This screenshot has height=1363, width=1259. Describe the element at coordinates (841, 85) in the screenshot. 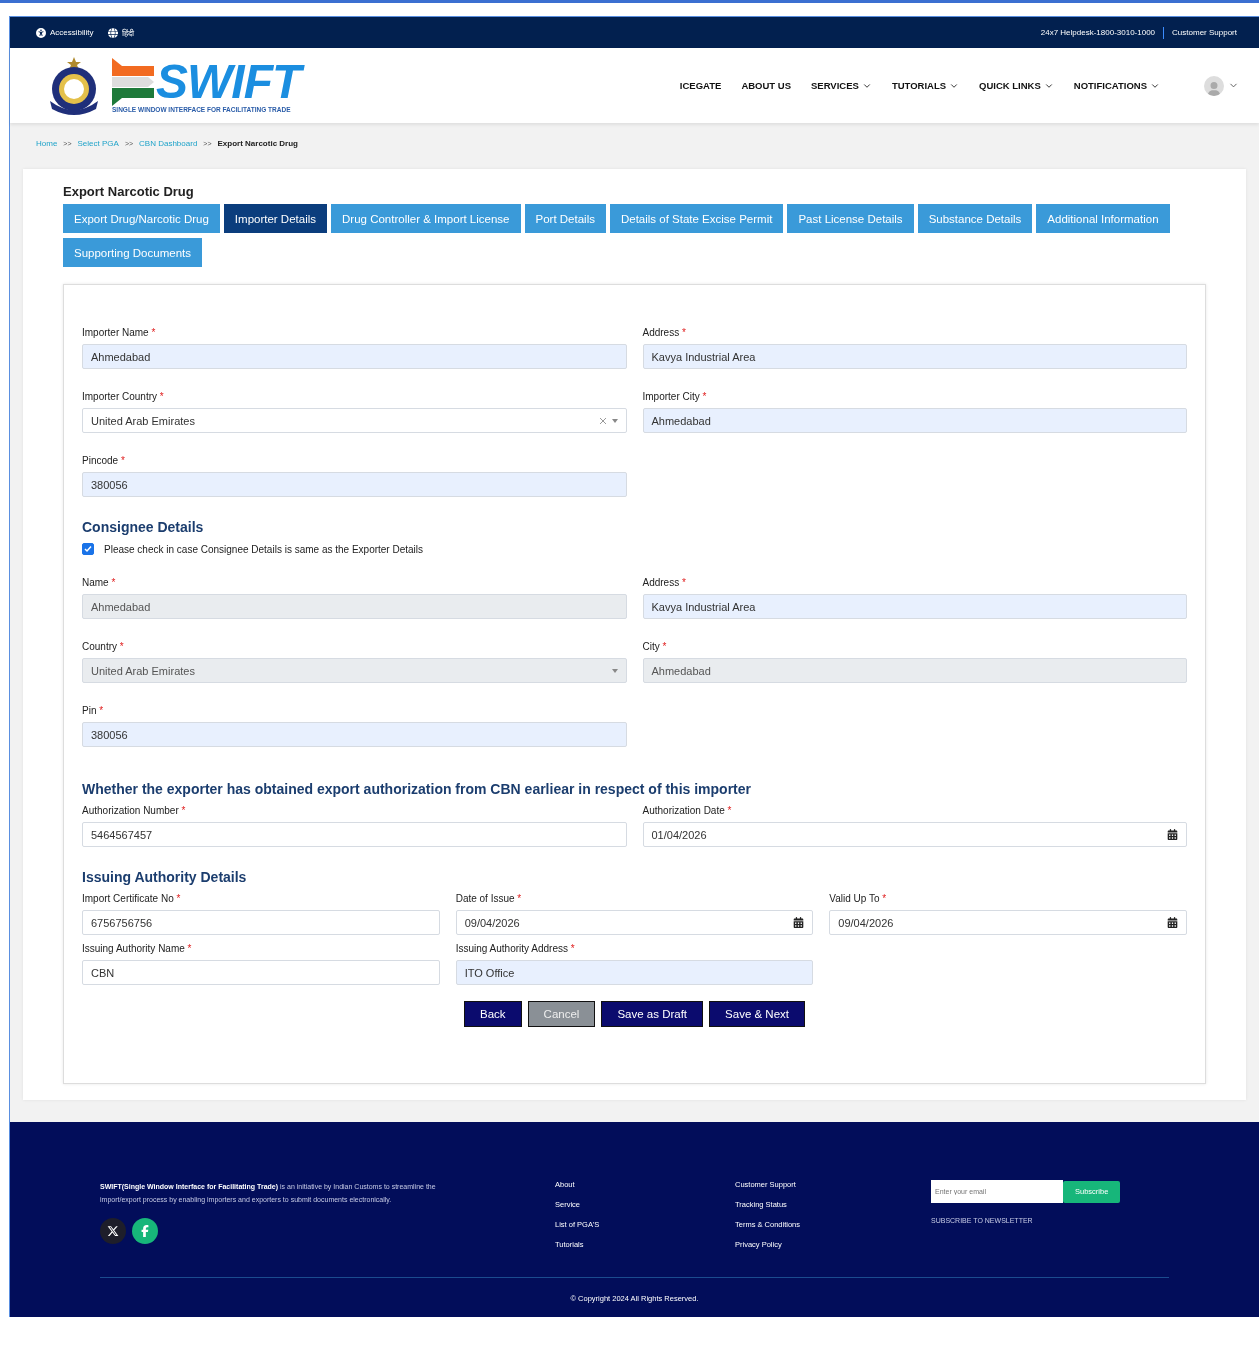

I see `nav-link: SERVICES` at that location.